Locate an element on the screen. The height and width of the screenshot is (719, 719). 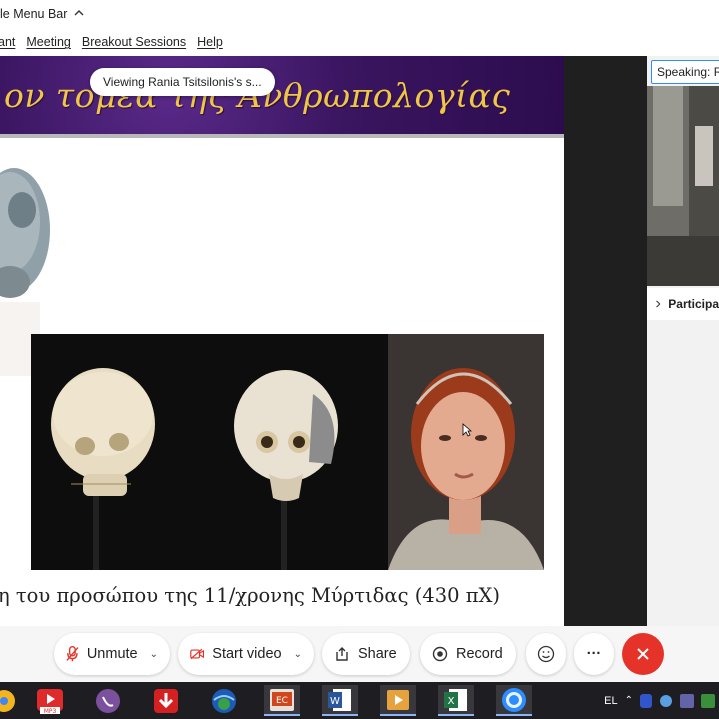
smiley-icon is located at coordinates (546, 654).